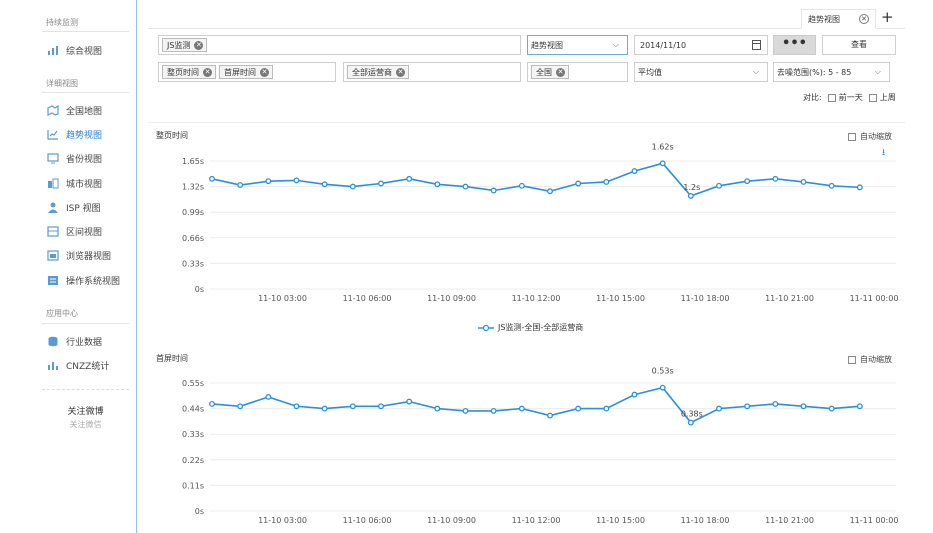 This screenshot has height=533, width=933. What do you see at coordinates (756, 45) in the screenshot?
I see `calendar-icon` at bounding box center [756, 45].